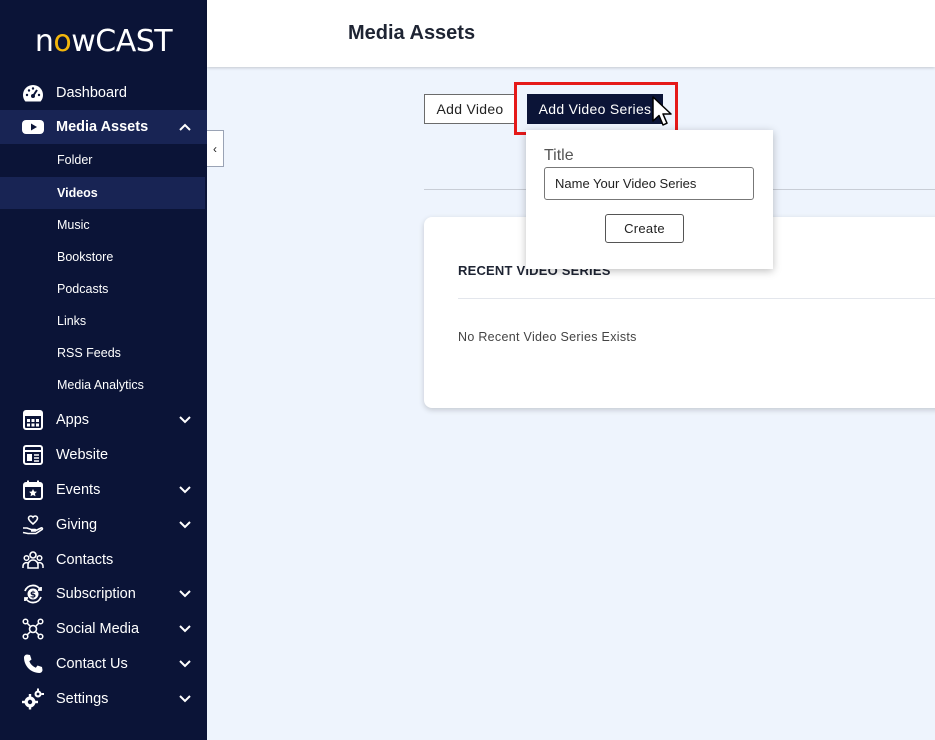 Image resolution: width=935 pixels, height=740 pixels. I want to click on mouse-cursor-icon, so click(662, 111).